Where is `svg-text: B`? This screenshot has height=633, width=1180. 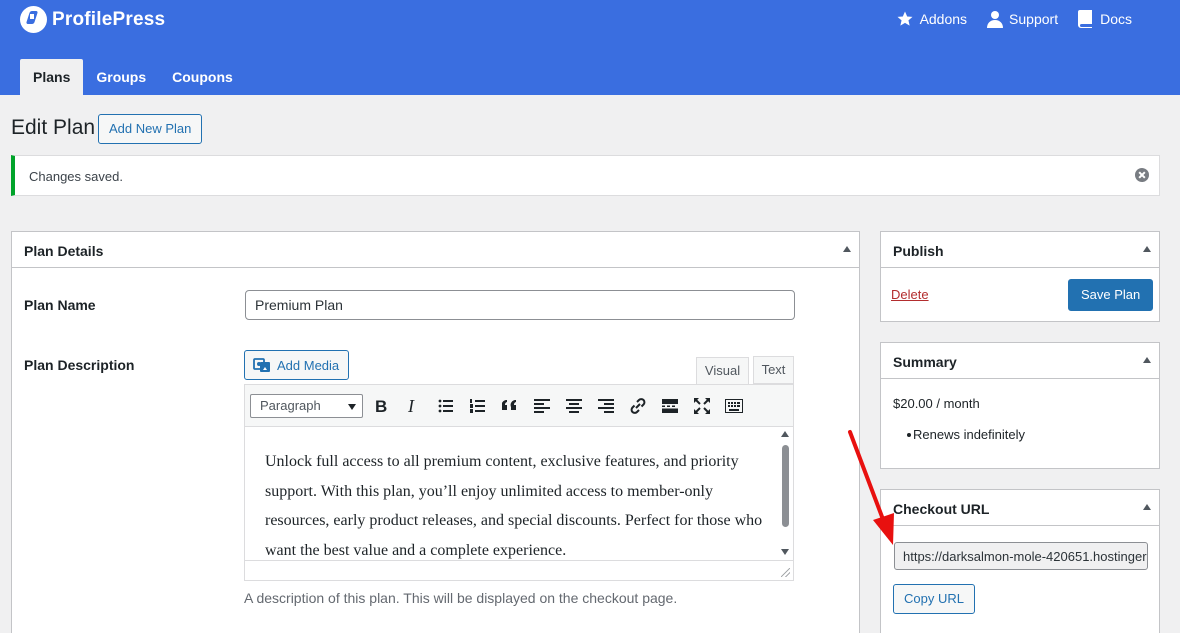
svg-text: B is located at coordinates (381, 406).